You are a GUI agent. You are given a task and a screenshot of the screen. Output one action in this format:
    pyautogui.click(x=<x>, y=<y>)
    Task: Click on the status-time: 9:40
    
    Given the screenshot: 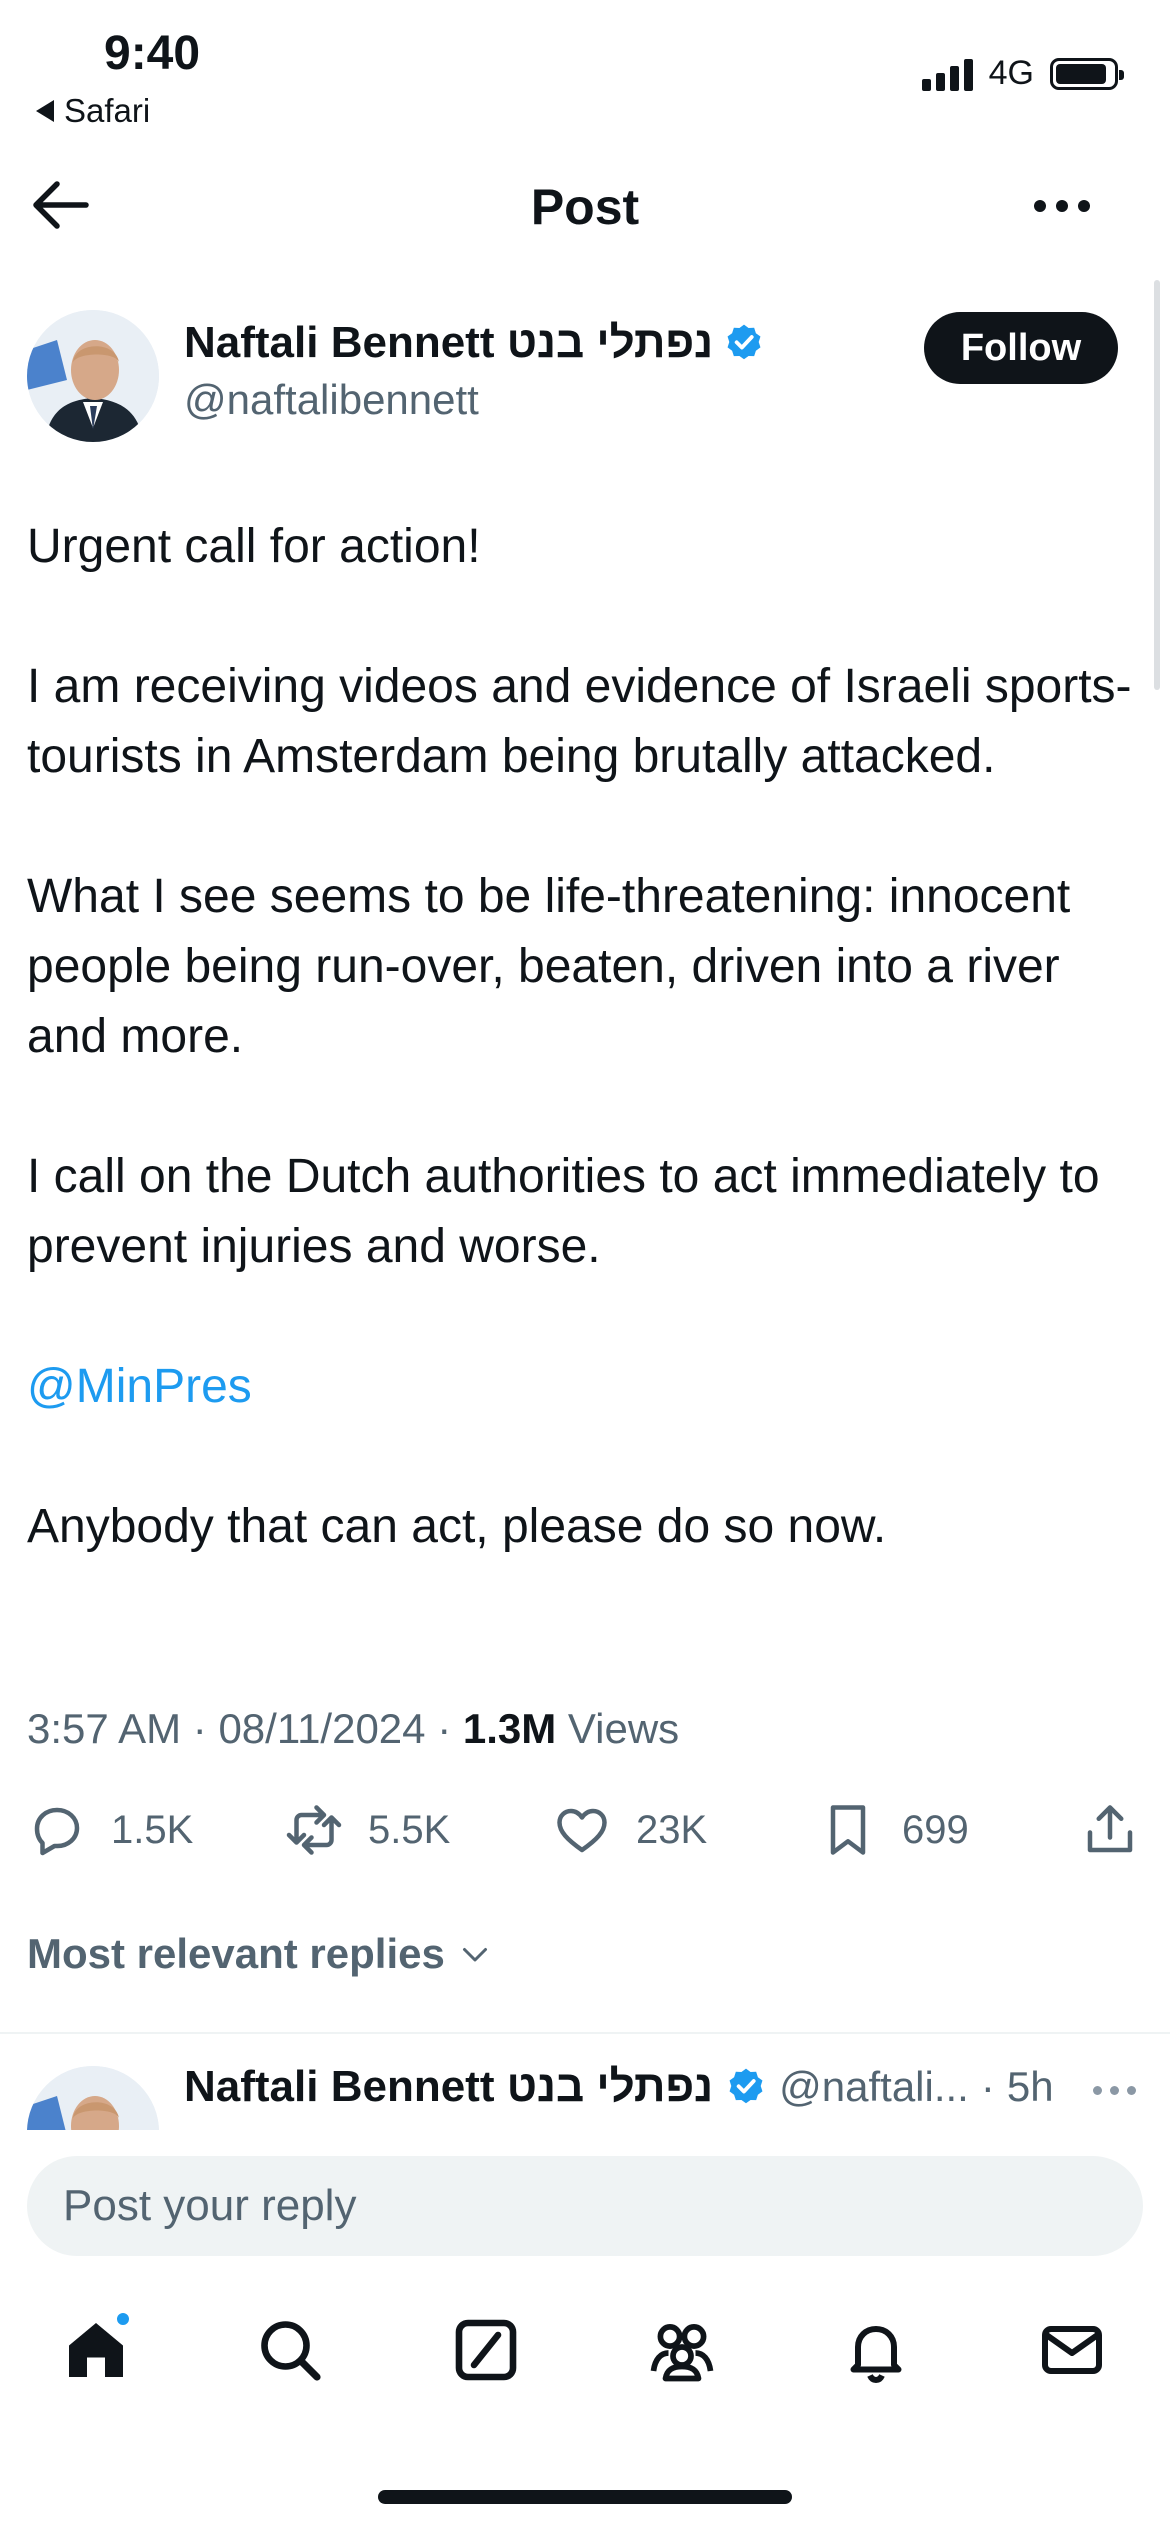 What is the action you would take?
    pyautogui.click(x=152, y=53)
    